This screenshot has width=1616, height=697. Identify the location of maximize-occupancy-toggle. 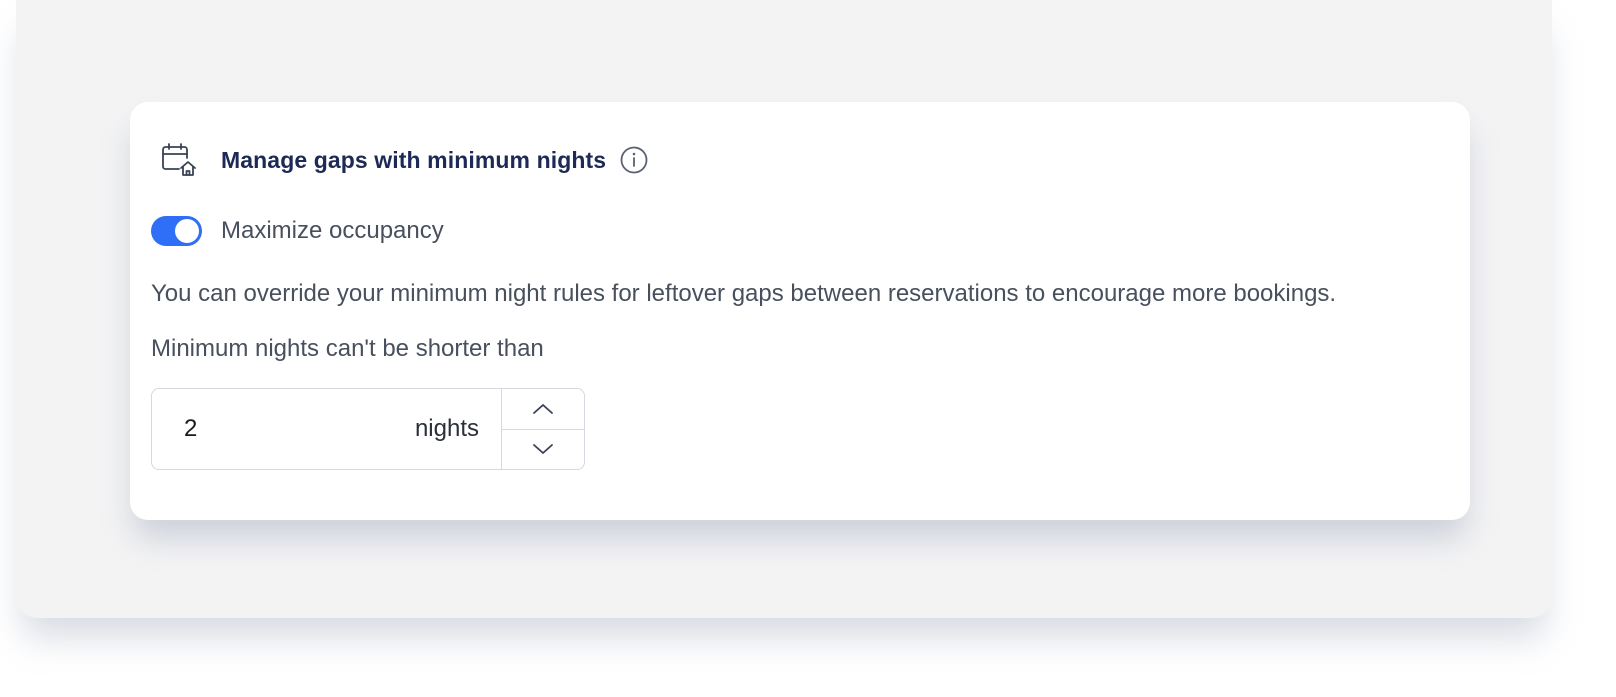
(176, 231).